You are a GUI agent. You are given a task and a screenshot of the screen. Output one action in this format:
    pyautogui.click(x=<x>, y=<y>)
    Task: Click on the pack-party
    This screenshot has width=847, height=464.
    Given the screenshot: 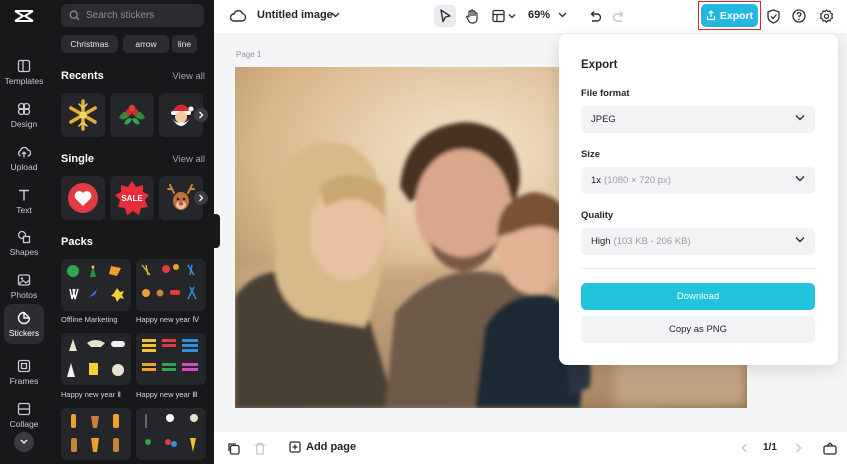 What is the action you would take?
    pyautogui.click(x=171, y=434)
    